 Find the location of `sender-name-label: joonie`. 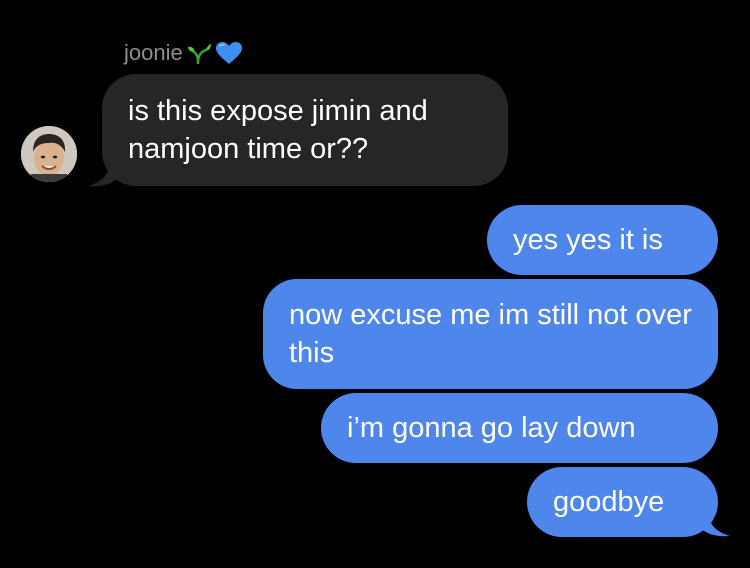

sender-name-label: joonie is located at coordinates (153, 52).